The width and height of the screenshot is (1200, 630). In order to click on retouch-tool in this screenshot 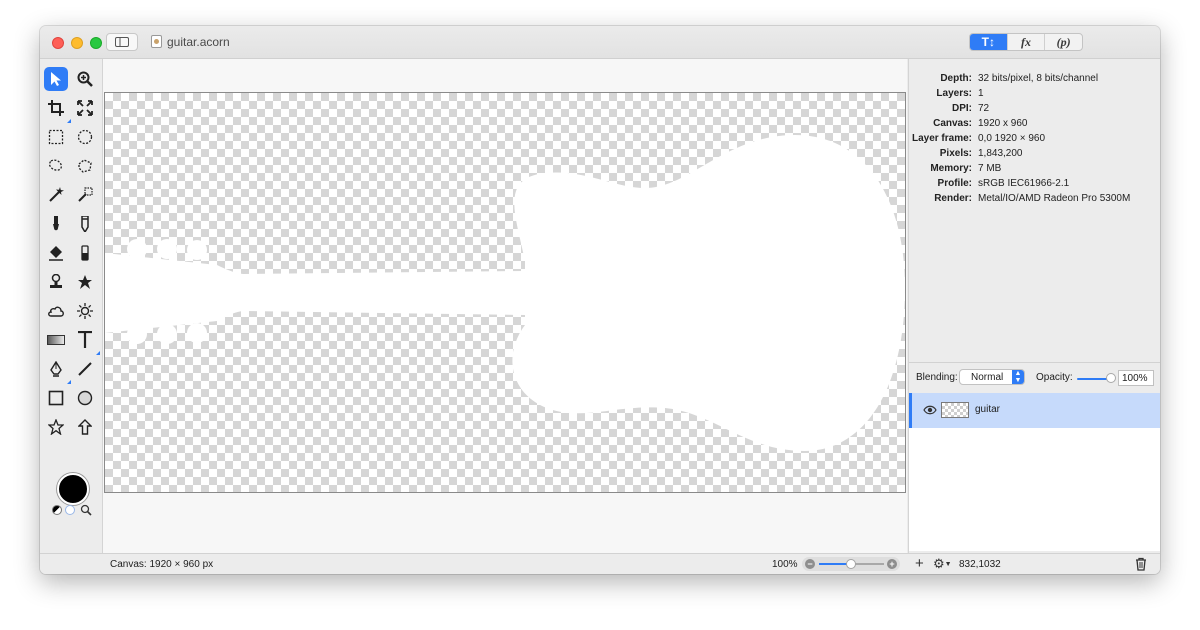, I will do `click(85, 282)`.